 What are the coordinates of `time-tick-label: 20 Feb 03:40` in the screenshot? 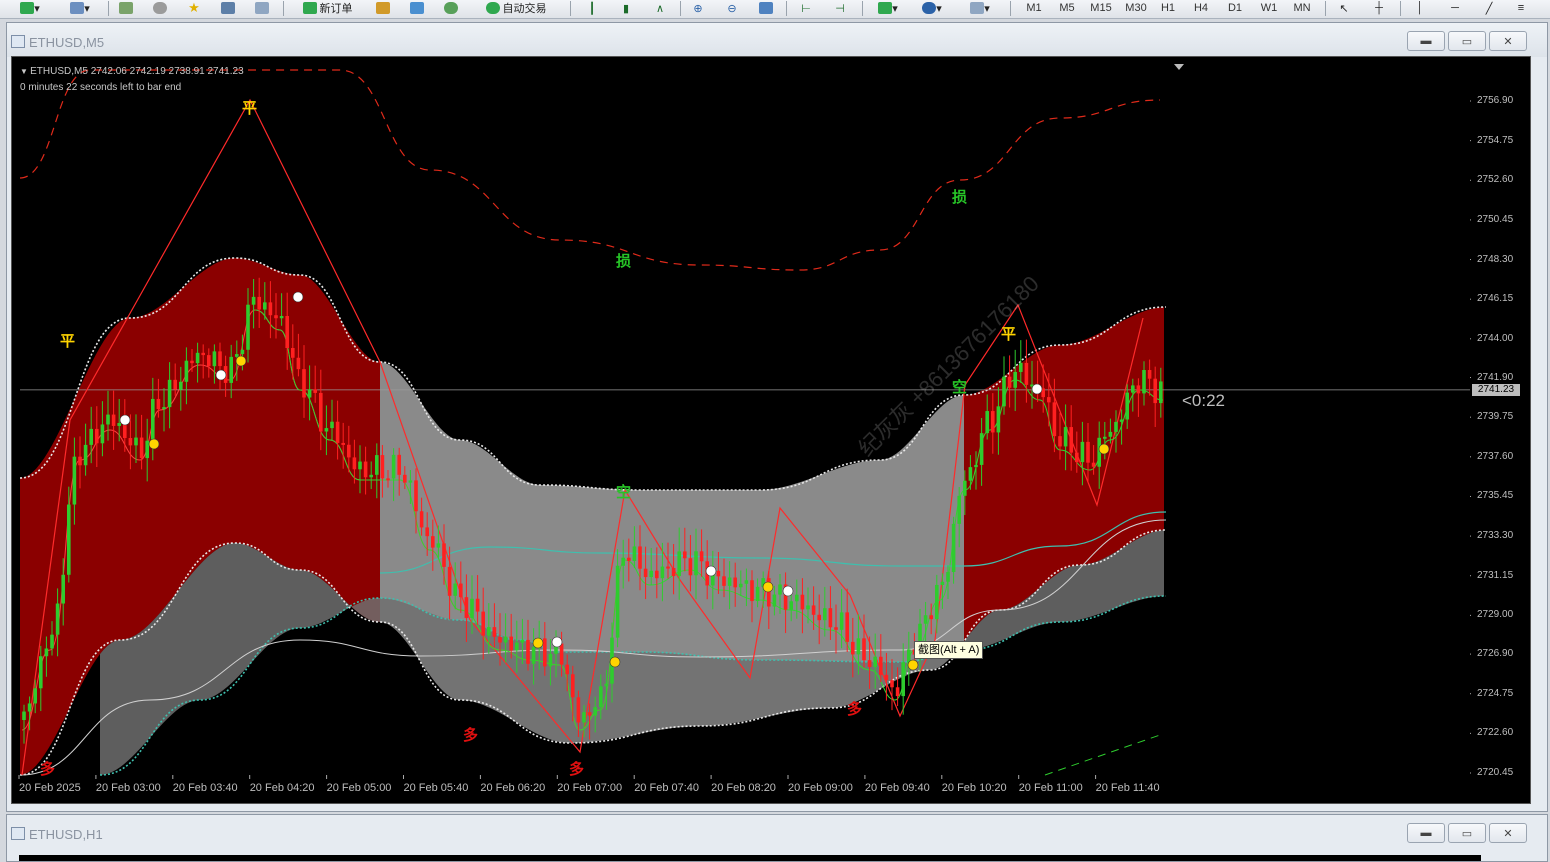 It's located at (205, 788).